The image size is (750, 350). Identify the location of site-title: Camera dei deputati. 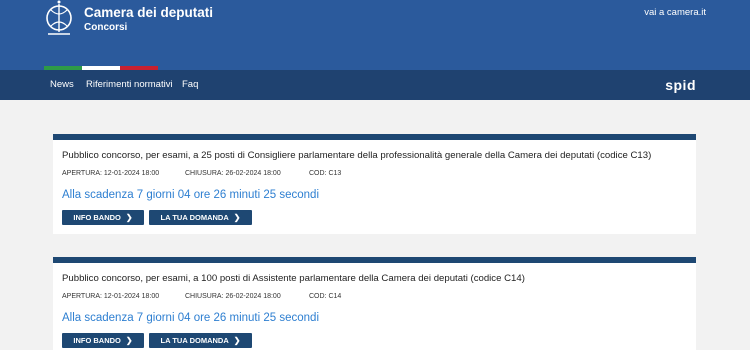
(148, 12).